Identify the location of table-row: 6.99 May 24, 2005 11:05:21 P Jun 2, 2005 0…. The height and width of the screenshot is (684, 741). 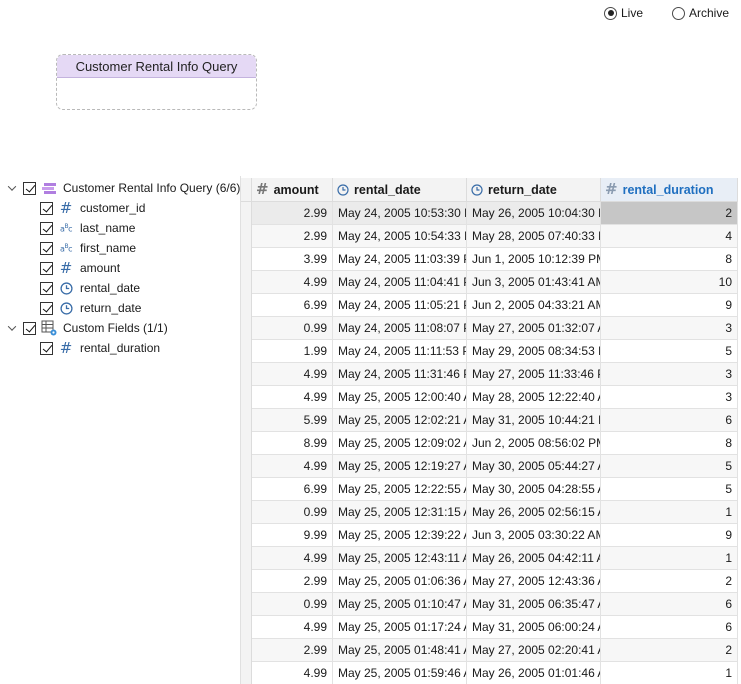
(495, 305).